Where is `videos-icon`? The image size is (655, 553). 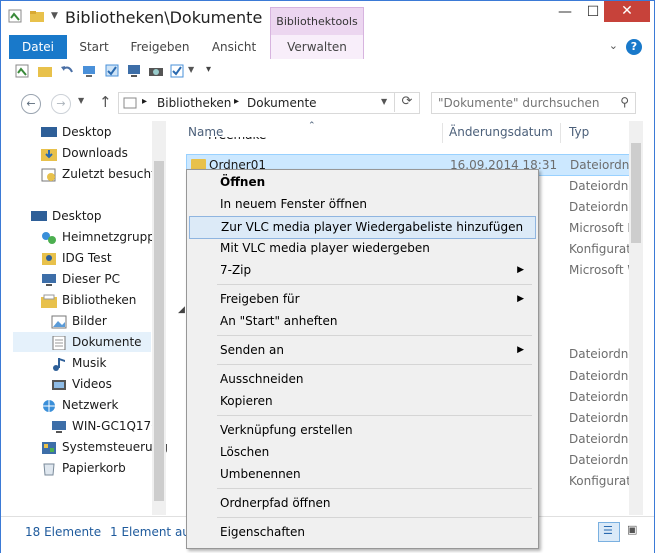 videos-icon is located at coordinates (59, 384).